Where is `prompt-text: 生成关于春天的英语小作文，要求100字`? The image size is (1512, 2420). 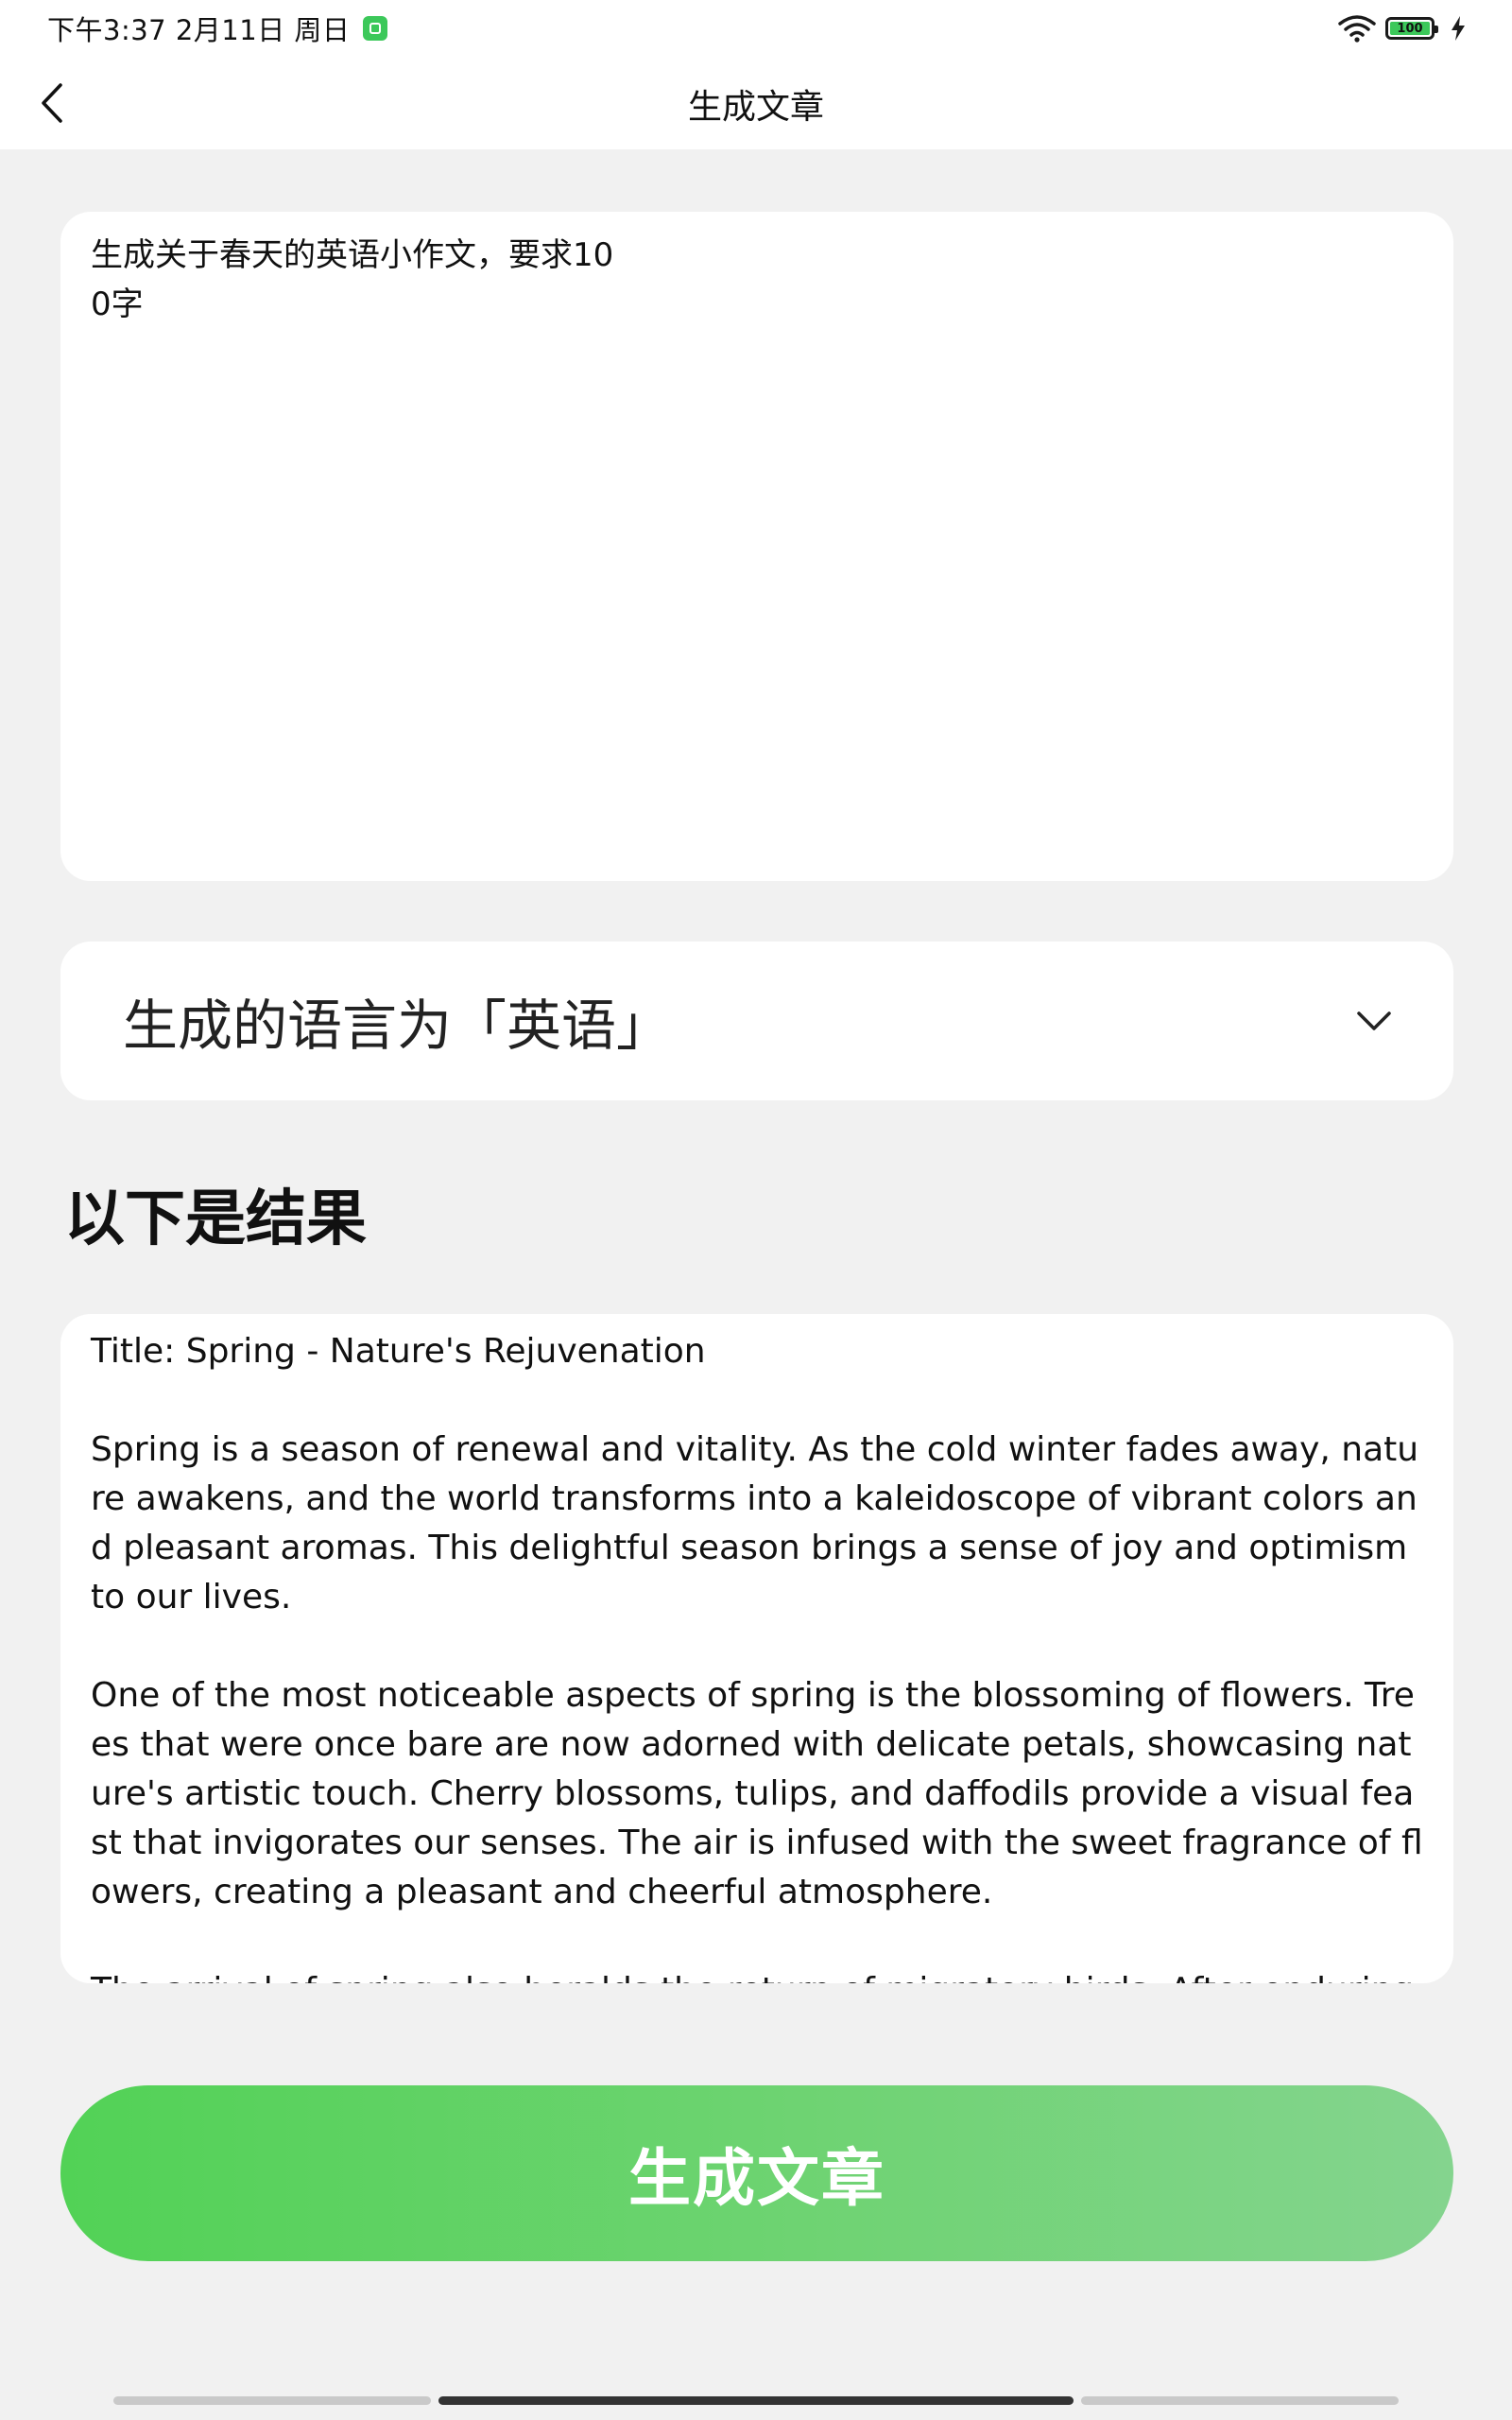 prompt-text: 生成关于春天的英语小作文，要求100字 is located at coordinates (355, 280).